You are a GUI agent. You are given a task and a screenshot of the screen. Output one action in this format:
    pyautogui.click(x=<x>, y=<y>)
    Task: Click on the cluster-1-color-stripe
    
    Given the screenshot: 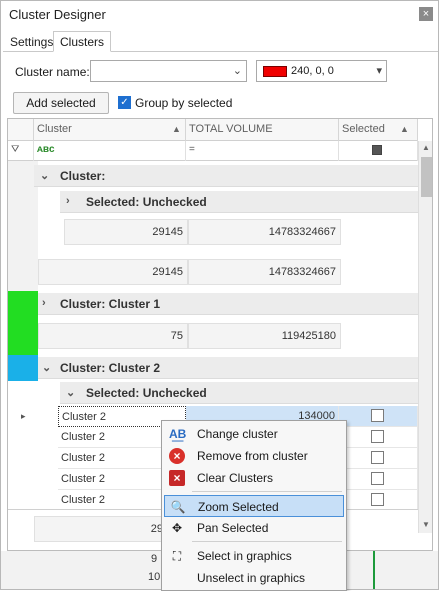 What is the action you would take?
    pyautogui.click(x=23, y=323)
    